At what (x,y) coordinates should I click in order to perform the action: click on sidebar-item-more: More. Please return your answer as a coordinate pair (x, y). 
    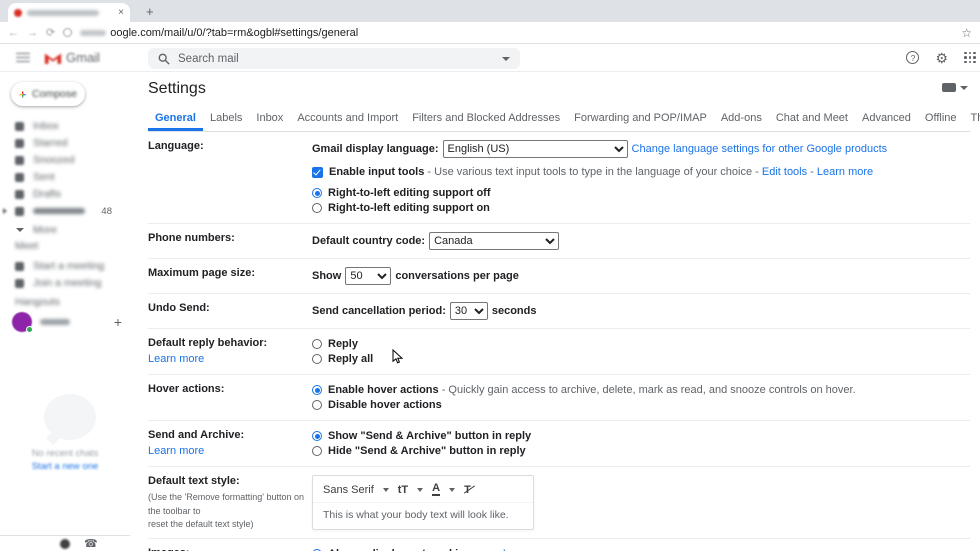
    Looking at the image, I should click on (60, 230).